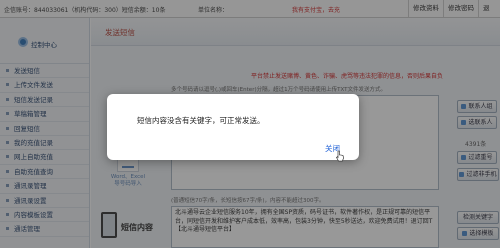  Describe the element at coordinates (201, 120) in the screenshot. I see `dialog-message: 短信内容没含有关键字，可正常发送。` at that location.